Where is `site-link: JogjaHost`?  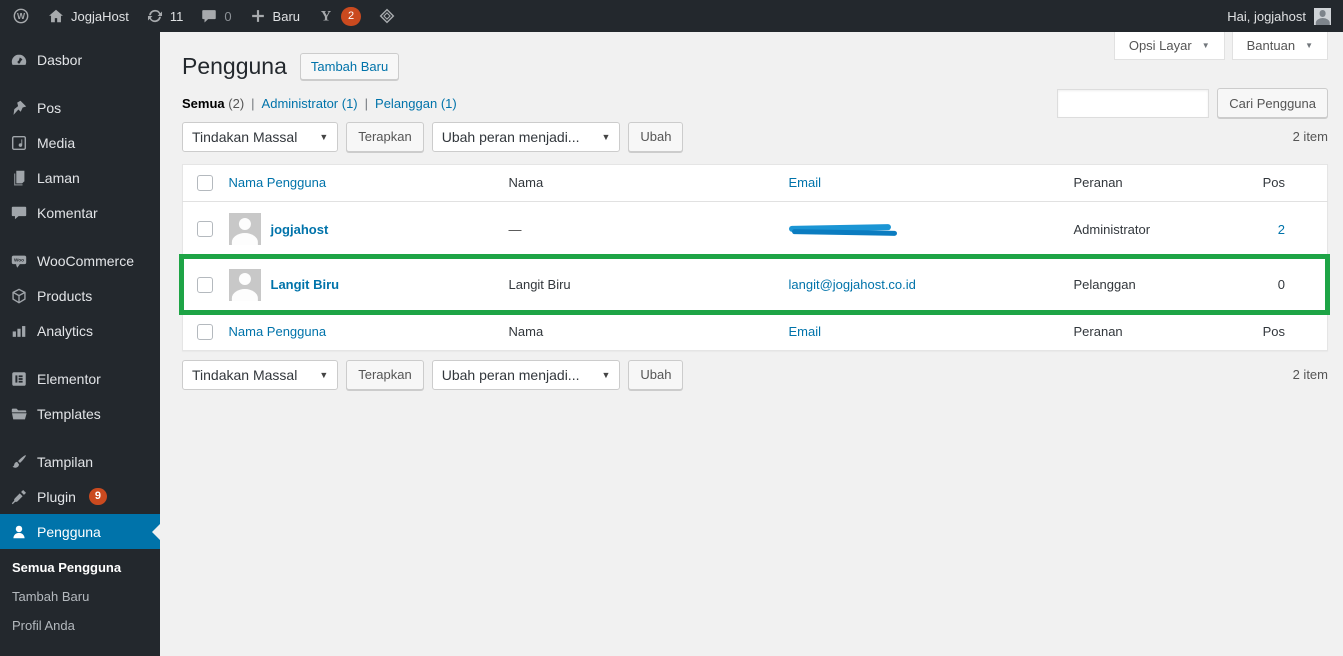
site-link: JogjaHost is located at coordinates (88, 16).